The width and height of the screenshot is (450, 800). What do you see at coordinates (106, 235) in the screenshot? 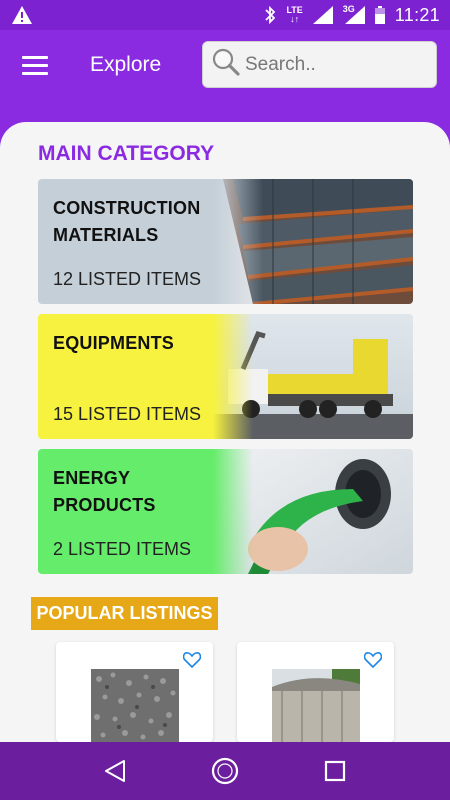
I see `category-name-line2: MATERIALS` at bounding box center [106, 235].